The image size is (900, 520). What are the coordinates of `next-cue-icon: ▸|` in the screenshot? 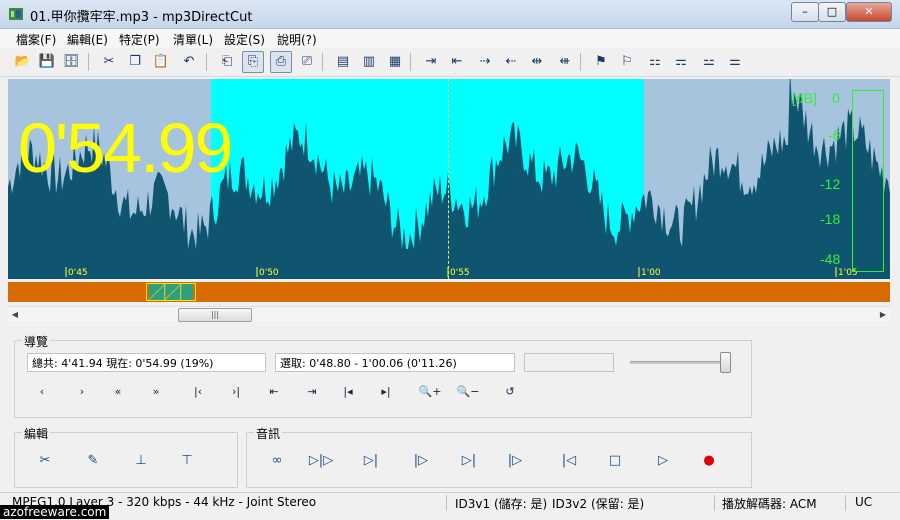 It's located at (386, 392).